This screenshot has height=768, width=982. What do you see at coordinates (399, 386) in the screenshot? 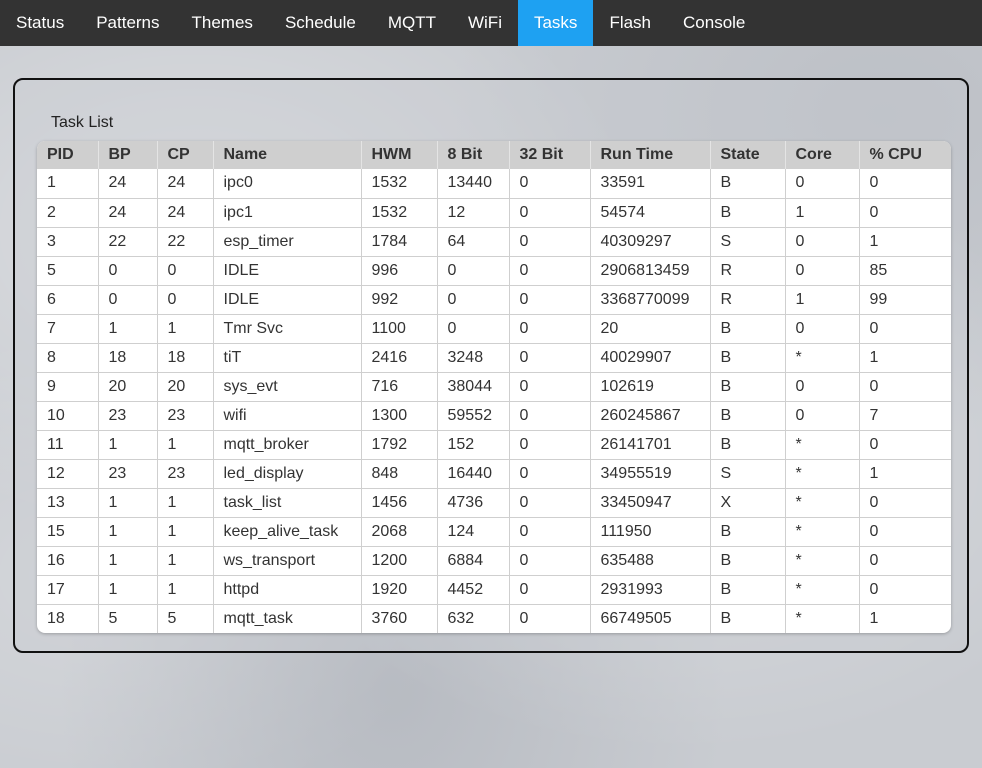
I see `table-cell: 716` at bounding box center [399, 386].